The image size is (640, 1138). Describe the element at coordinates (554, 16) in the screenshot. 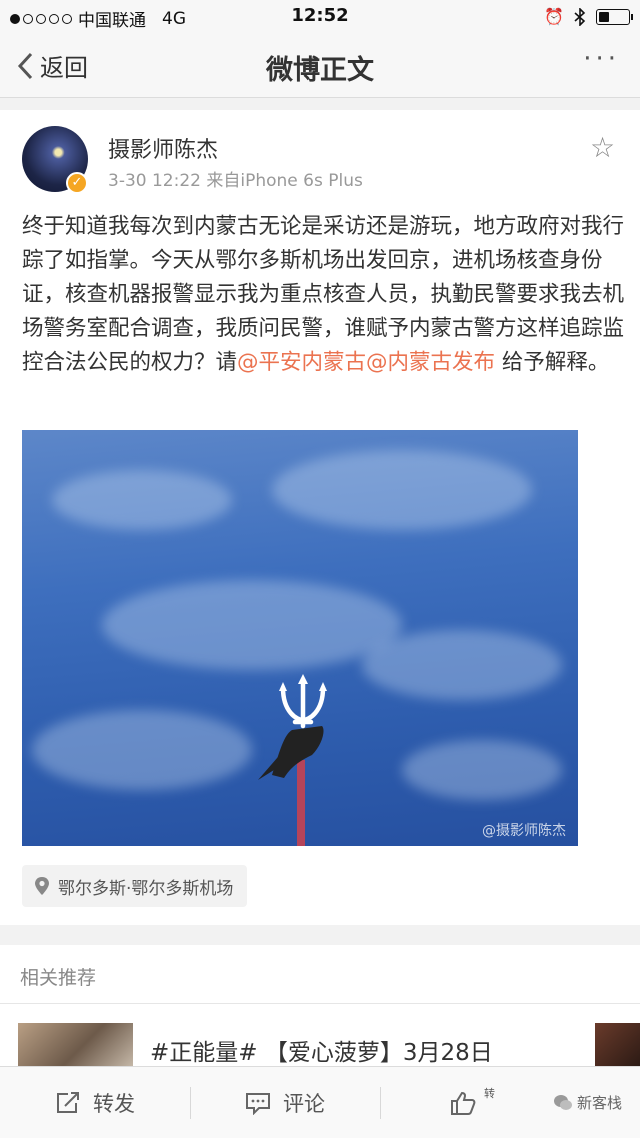

I see `alarm-icon: ⏰` at that location.